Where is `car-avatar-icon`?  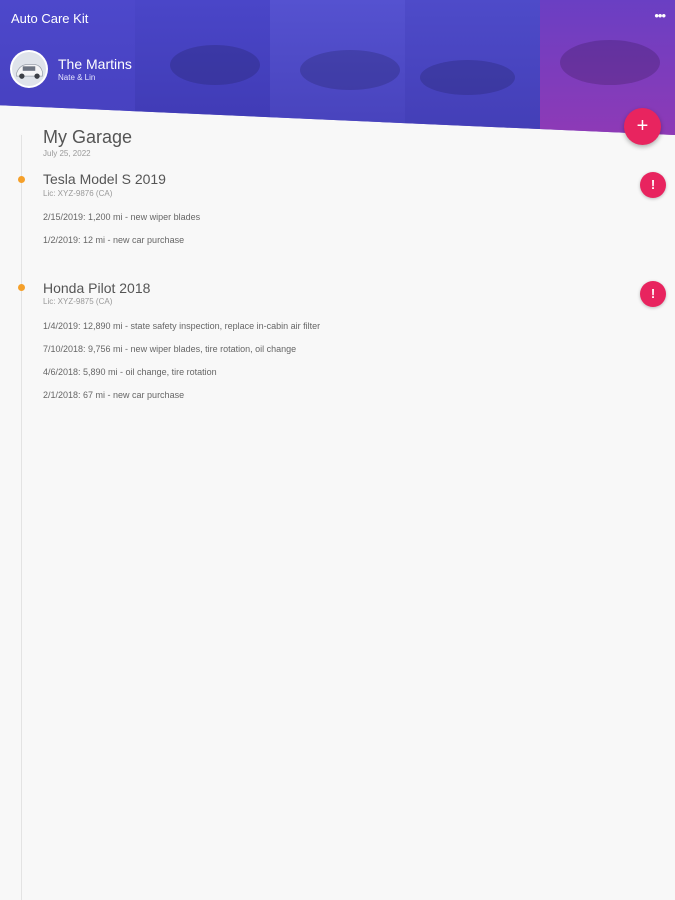
car-avatar-icon is located at coordinates (29, 69).